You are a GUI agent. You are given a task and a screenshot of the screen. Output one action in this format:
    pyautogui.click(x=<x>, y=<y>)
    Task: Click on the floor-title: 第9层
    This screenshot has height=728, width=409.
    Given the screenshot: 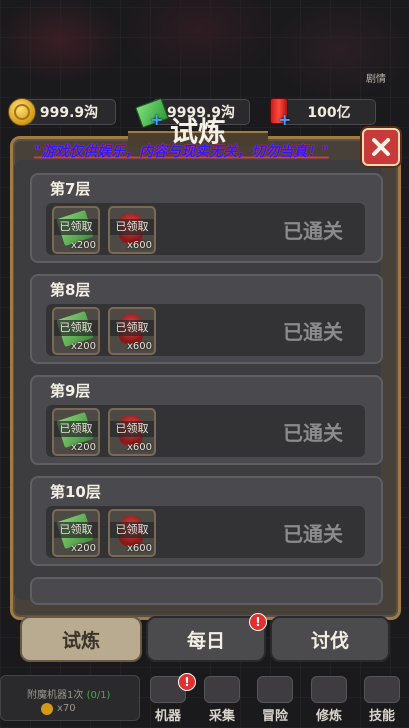 What is the action you would take?
    pyautogui.click(x=70, y=391)
    